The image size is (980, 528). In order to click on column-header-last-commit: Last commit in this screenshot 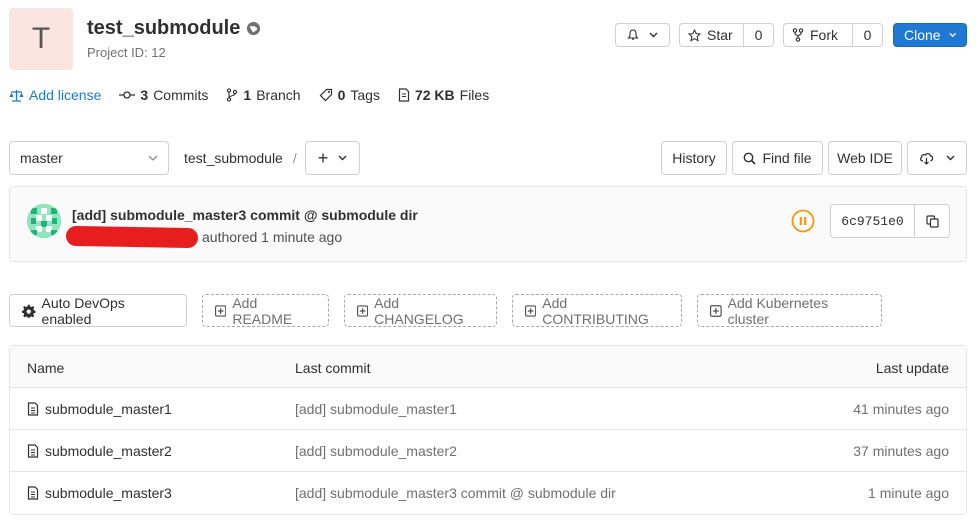, I will do `click(333, 368)`.